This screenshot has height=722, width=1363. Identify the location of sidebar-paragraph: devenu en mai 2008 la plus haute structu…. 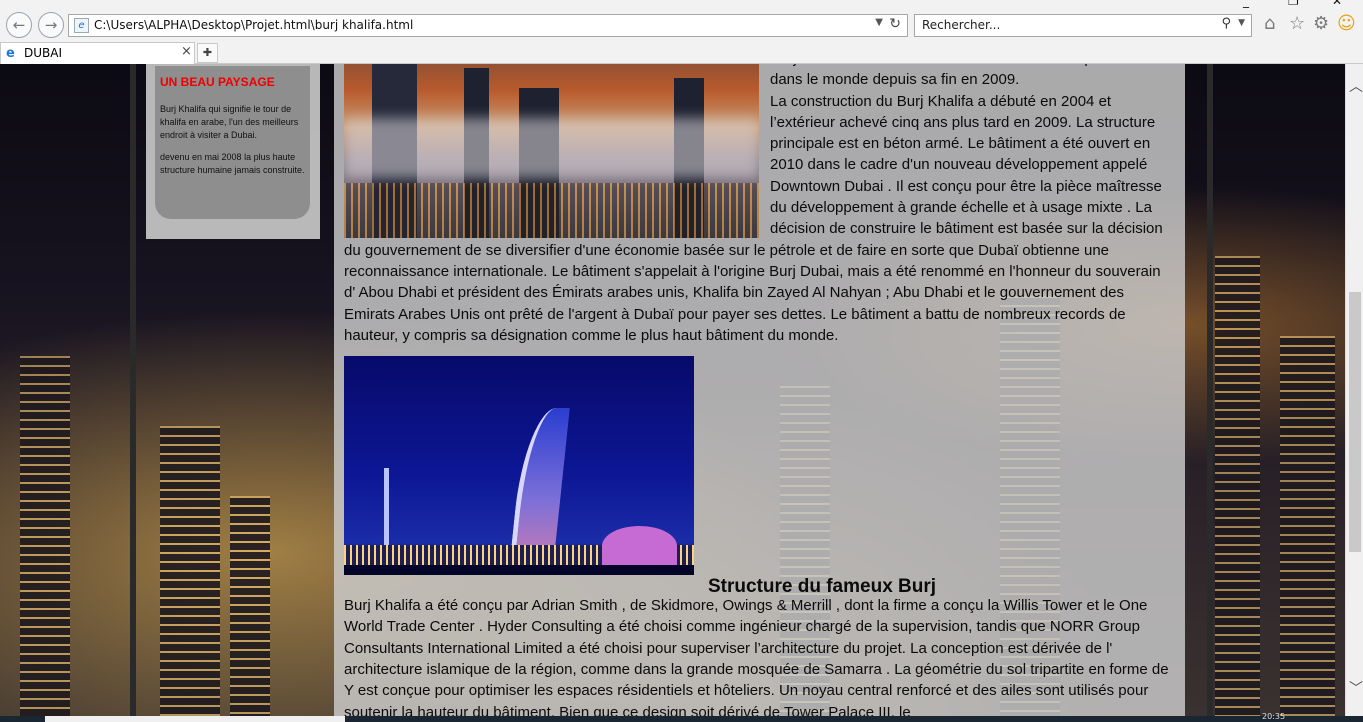
(232, 163).